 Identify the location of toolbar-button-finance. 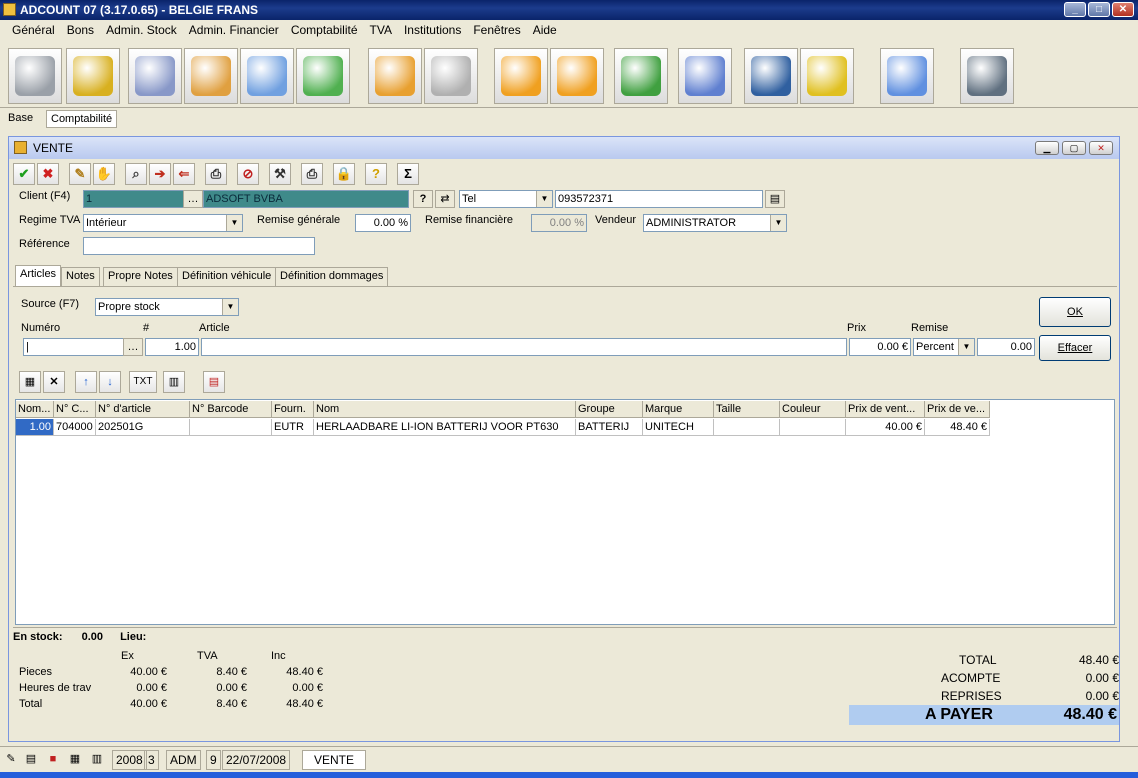
(93, 76).